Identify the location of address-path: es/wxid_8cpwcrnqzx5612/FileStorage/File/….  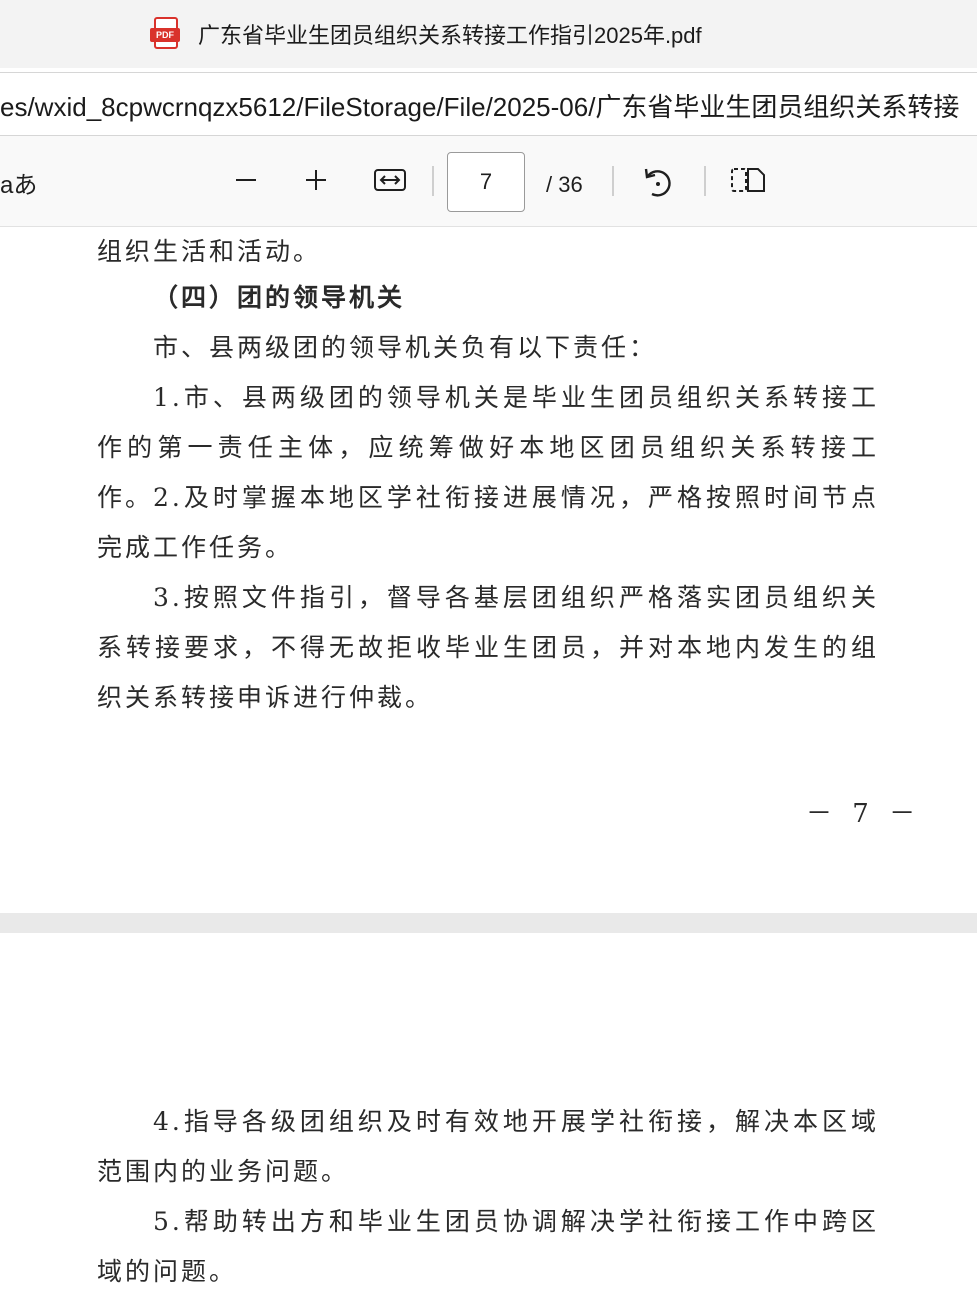
(479, 105).